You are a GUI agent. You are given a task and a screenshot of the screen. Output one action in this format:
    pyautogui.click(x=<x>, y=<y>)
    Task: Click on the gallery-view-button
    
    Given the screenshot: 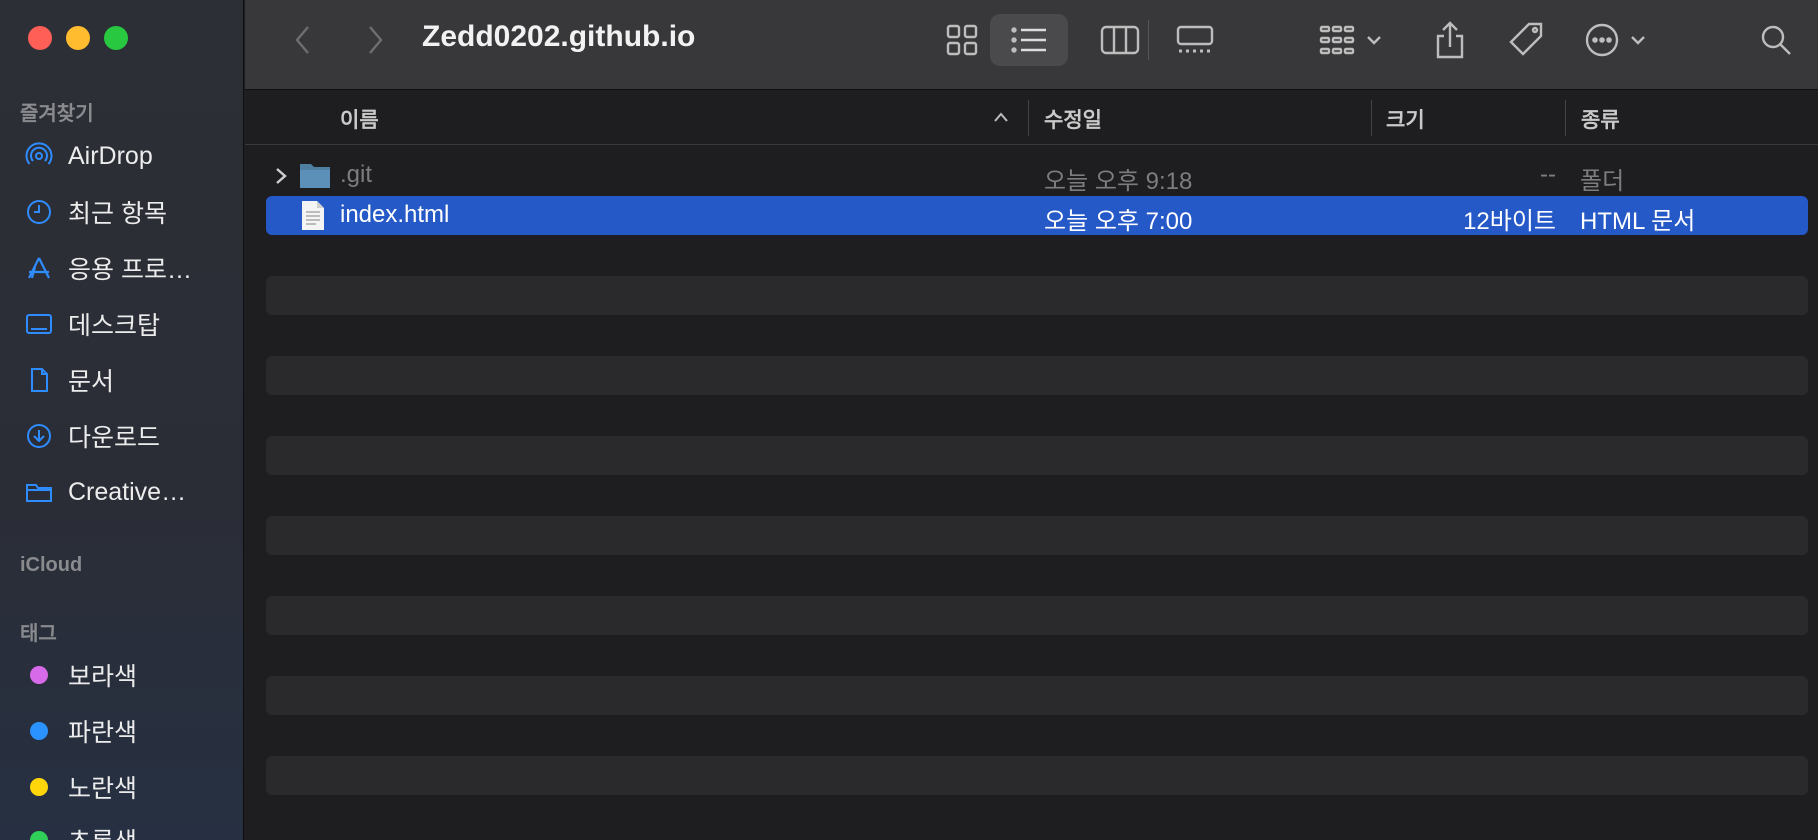 What is the action you would take?
    pyautogui.click(x=1195, y=40)
    